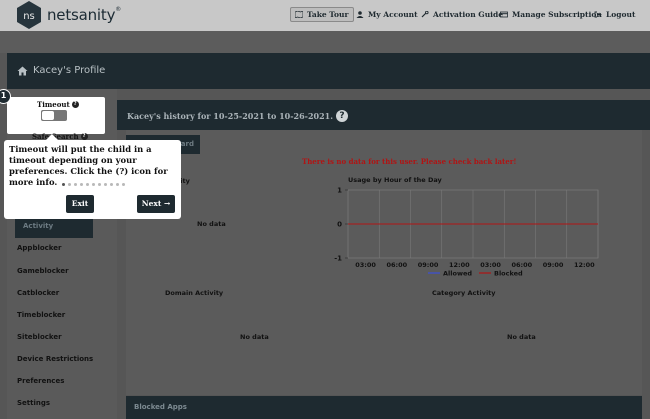  I want to click on my-account-label: My Account, so click(393, 14).